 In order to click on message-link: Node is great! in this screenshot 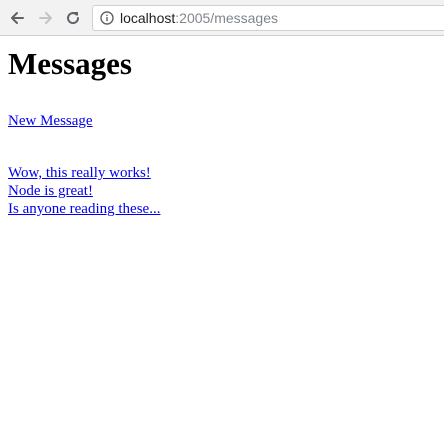, I will do `click(50, 191)`.